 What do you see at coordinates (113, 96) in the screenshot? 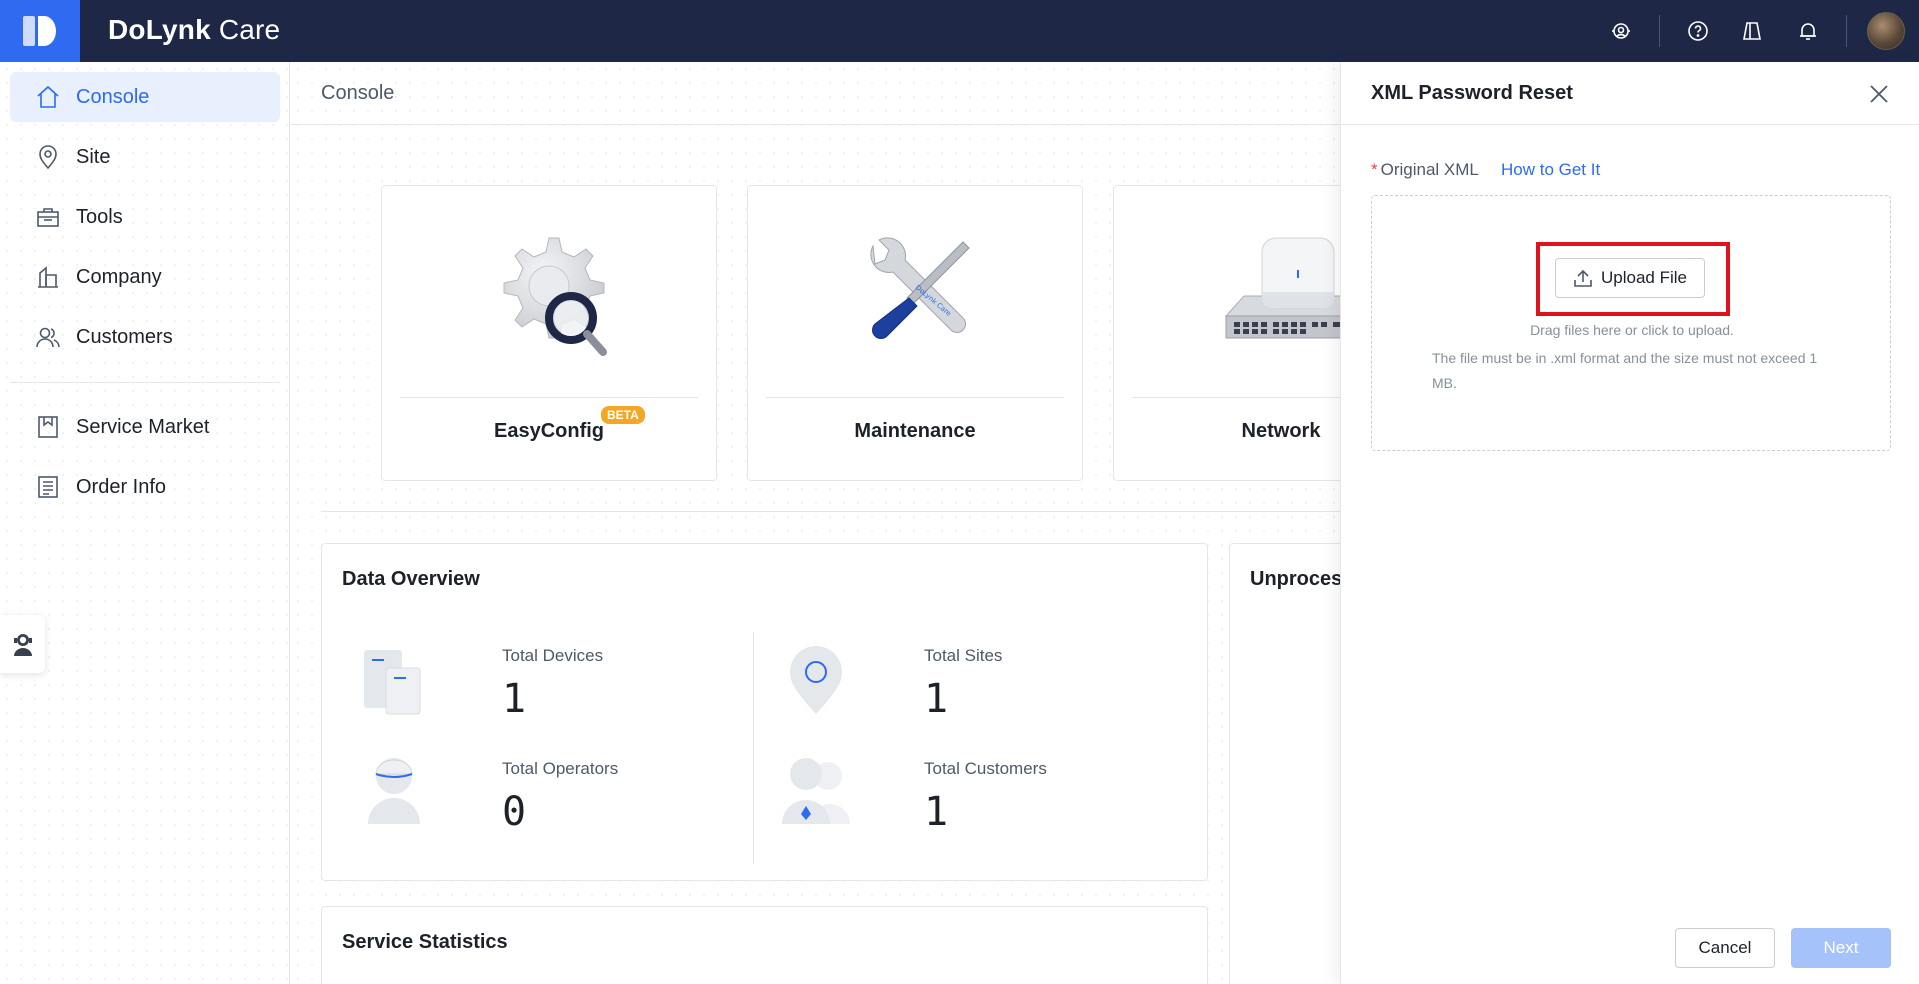
I see `sidebar-item-label: Console` at bounding box center [113, 96].